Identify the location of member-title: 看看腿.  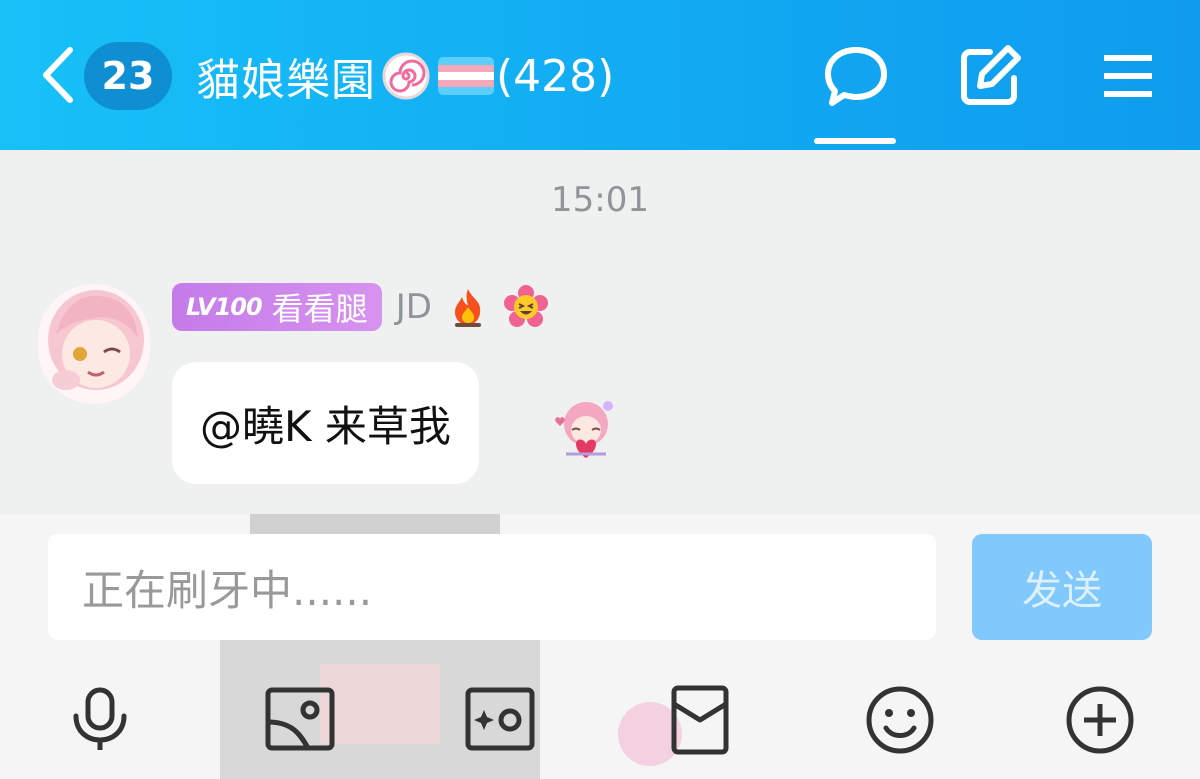
(319, 309).